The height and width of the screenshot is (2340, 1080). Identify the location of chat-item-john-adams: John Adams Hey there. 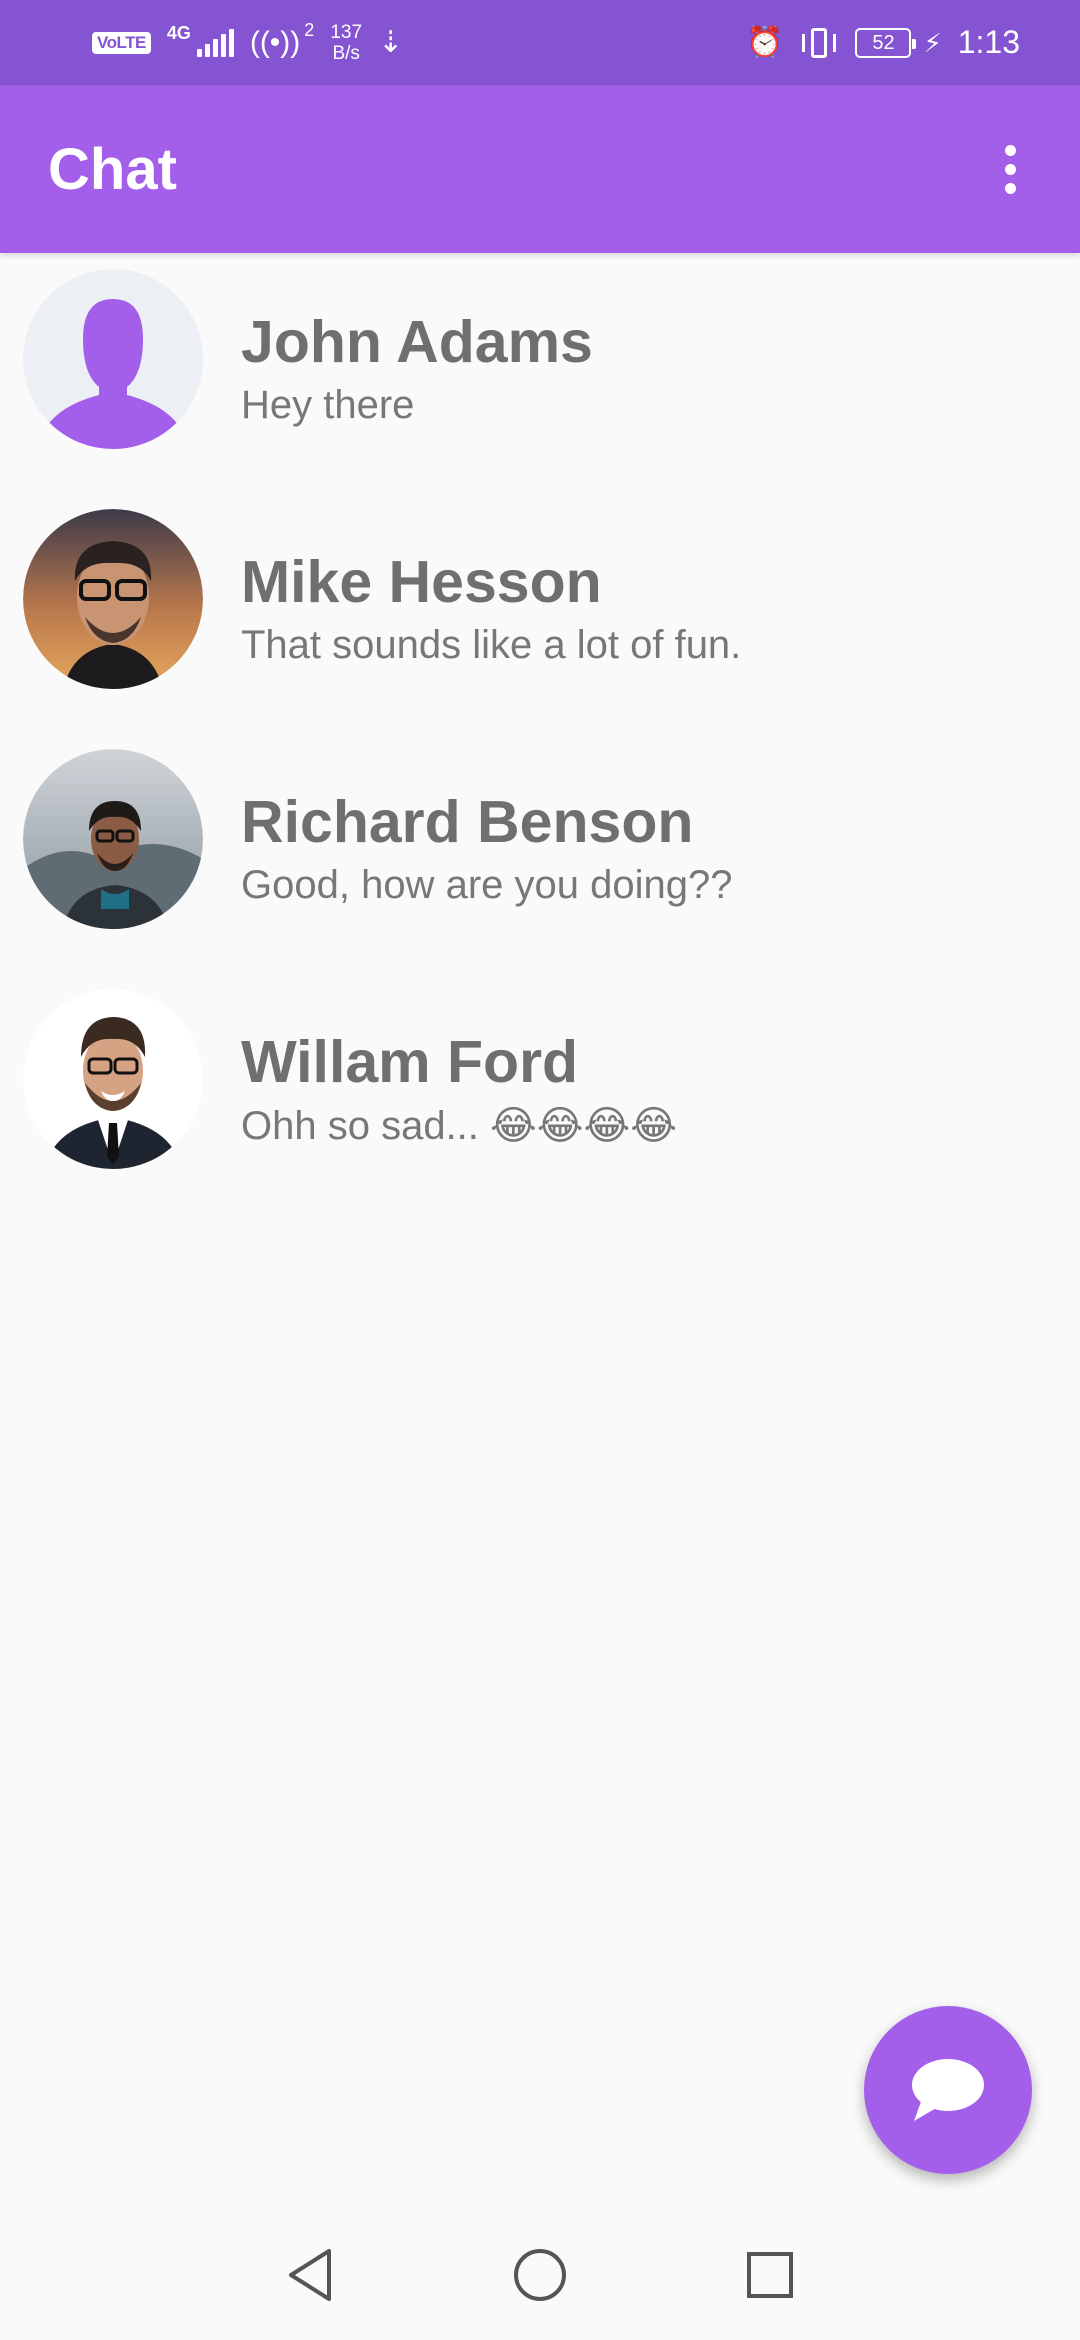
(540, 373).